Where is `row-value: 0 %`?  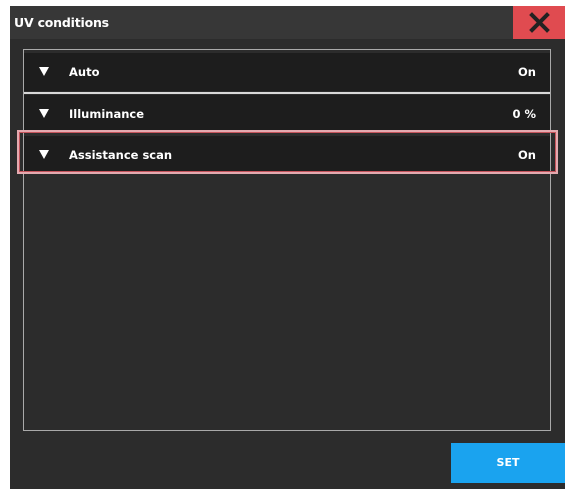 row-value: 0 % is located at coordinates (524, 114).